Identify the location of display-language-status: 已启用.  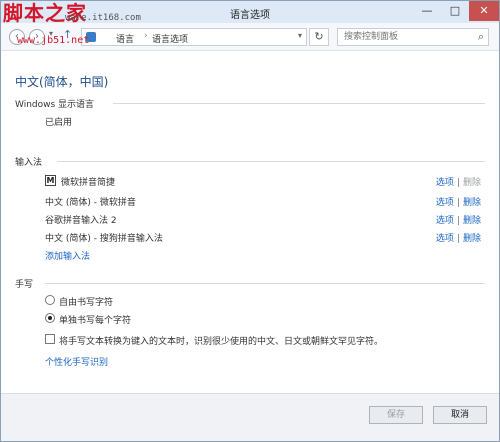
(59, 123).